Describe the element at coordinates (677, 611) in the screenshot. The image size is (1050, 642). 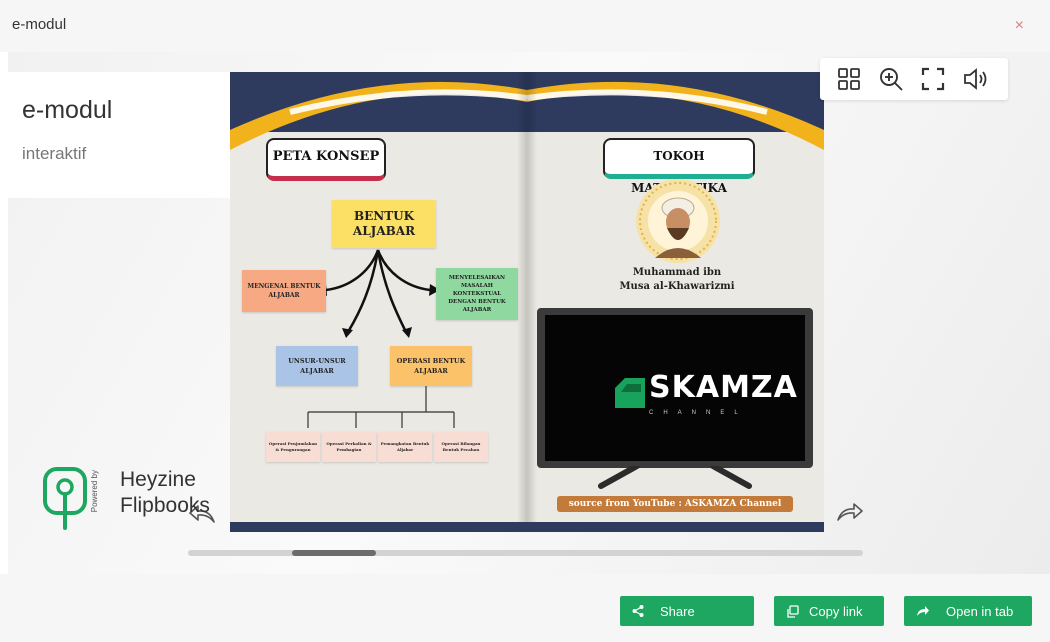
I see `share-label: Share` at that location.